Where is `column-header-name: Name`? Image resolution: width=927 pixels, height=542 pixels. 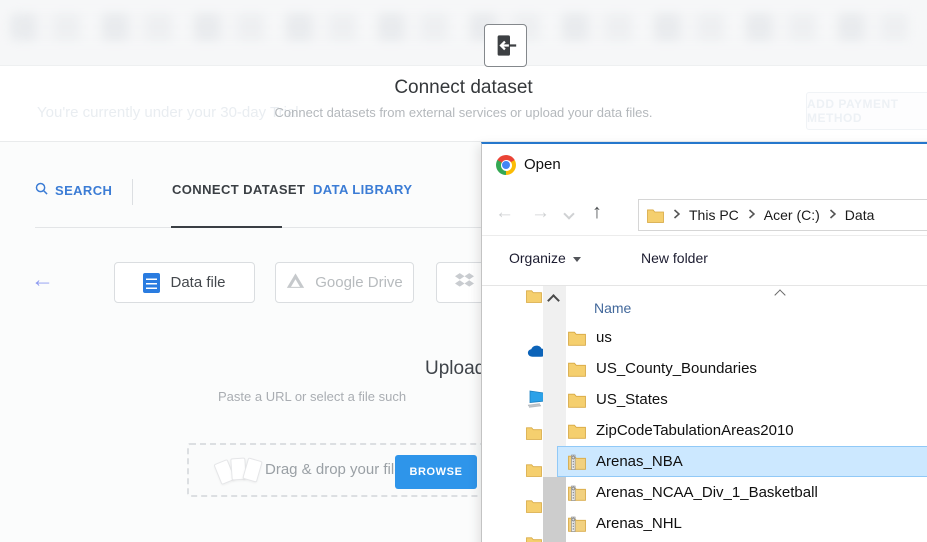
column-header-name: Name is located at coordinates (612, 308).